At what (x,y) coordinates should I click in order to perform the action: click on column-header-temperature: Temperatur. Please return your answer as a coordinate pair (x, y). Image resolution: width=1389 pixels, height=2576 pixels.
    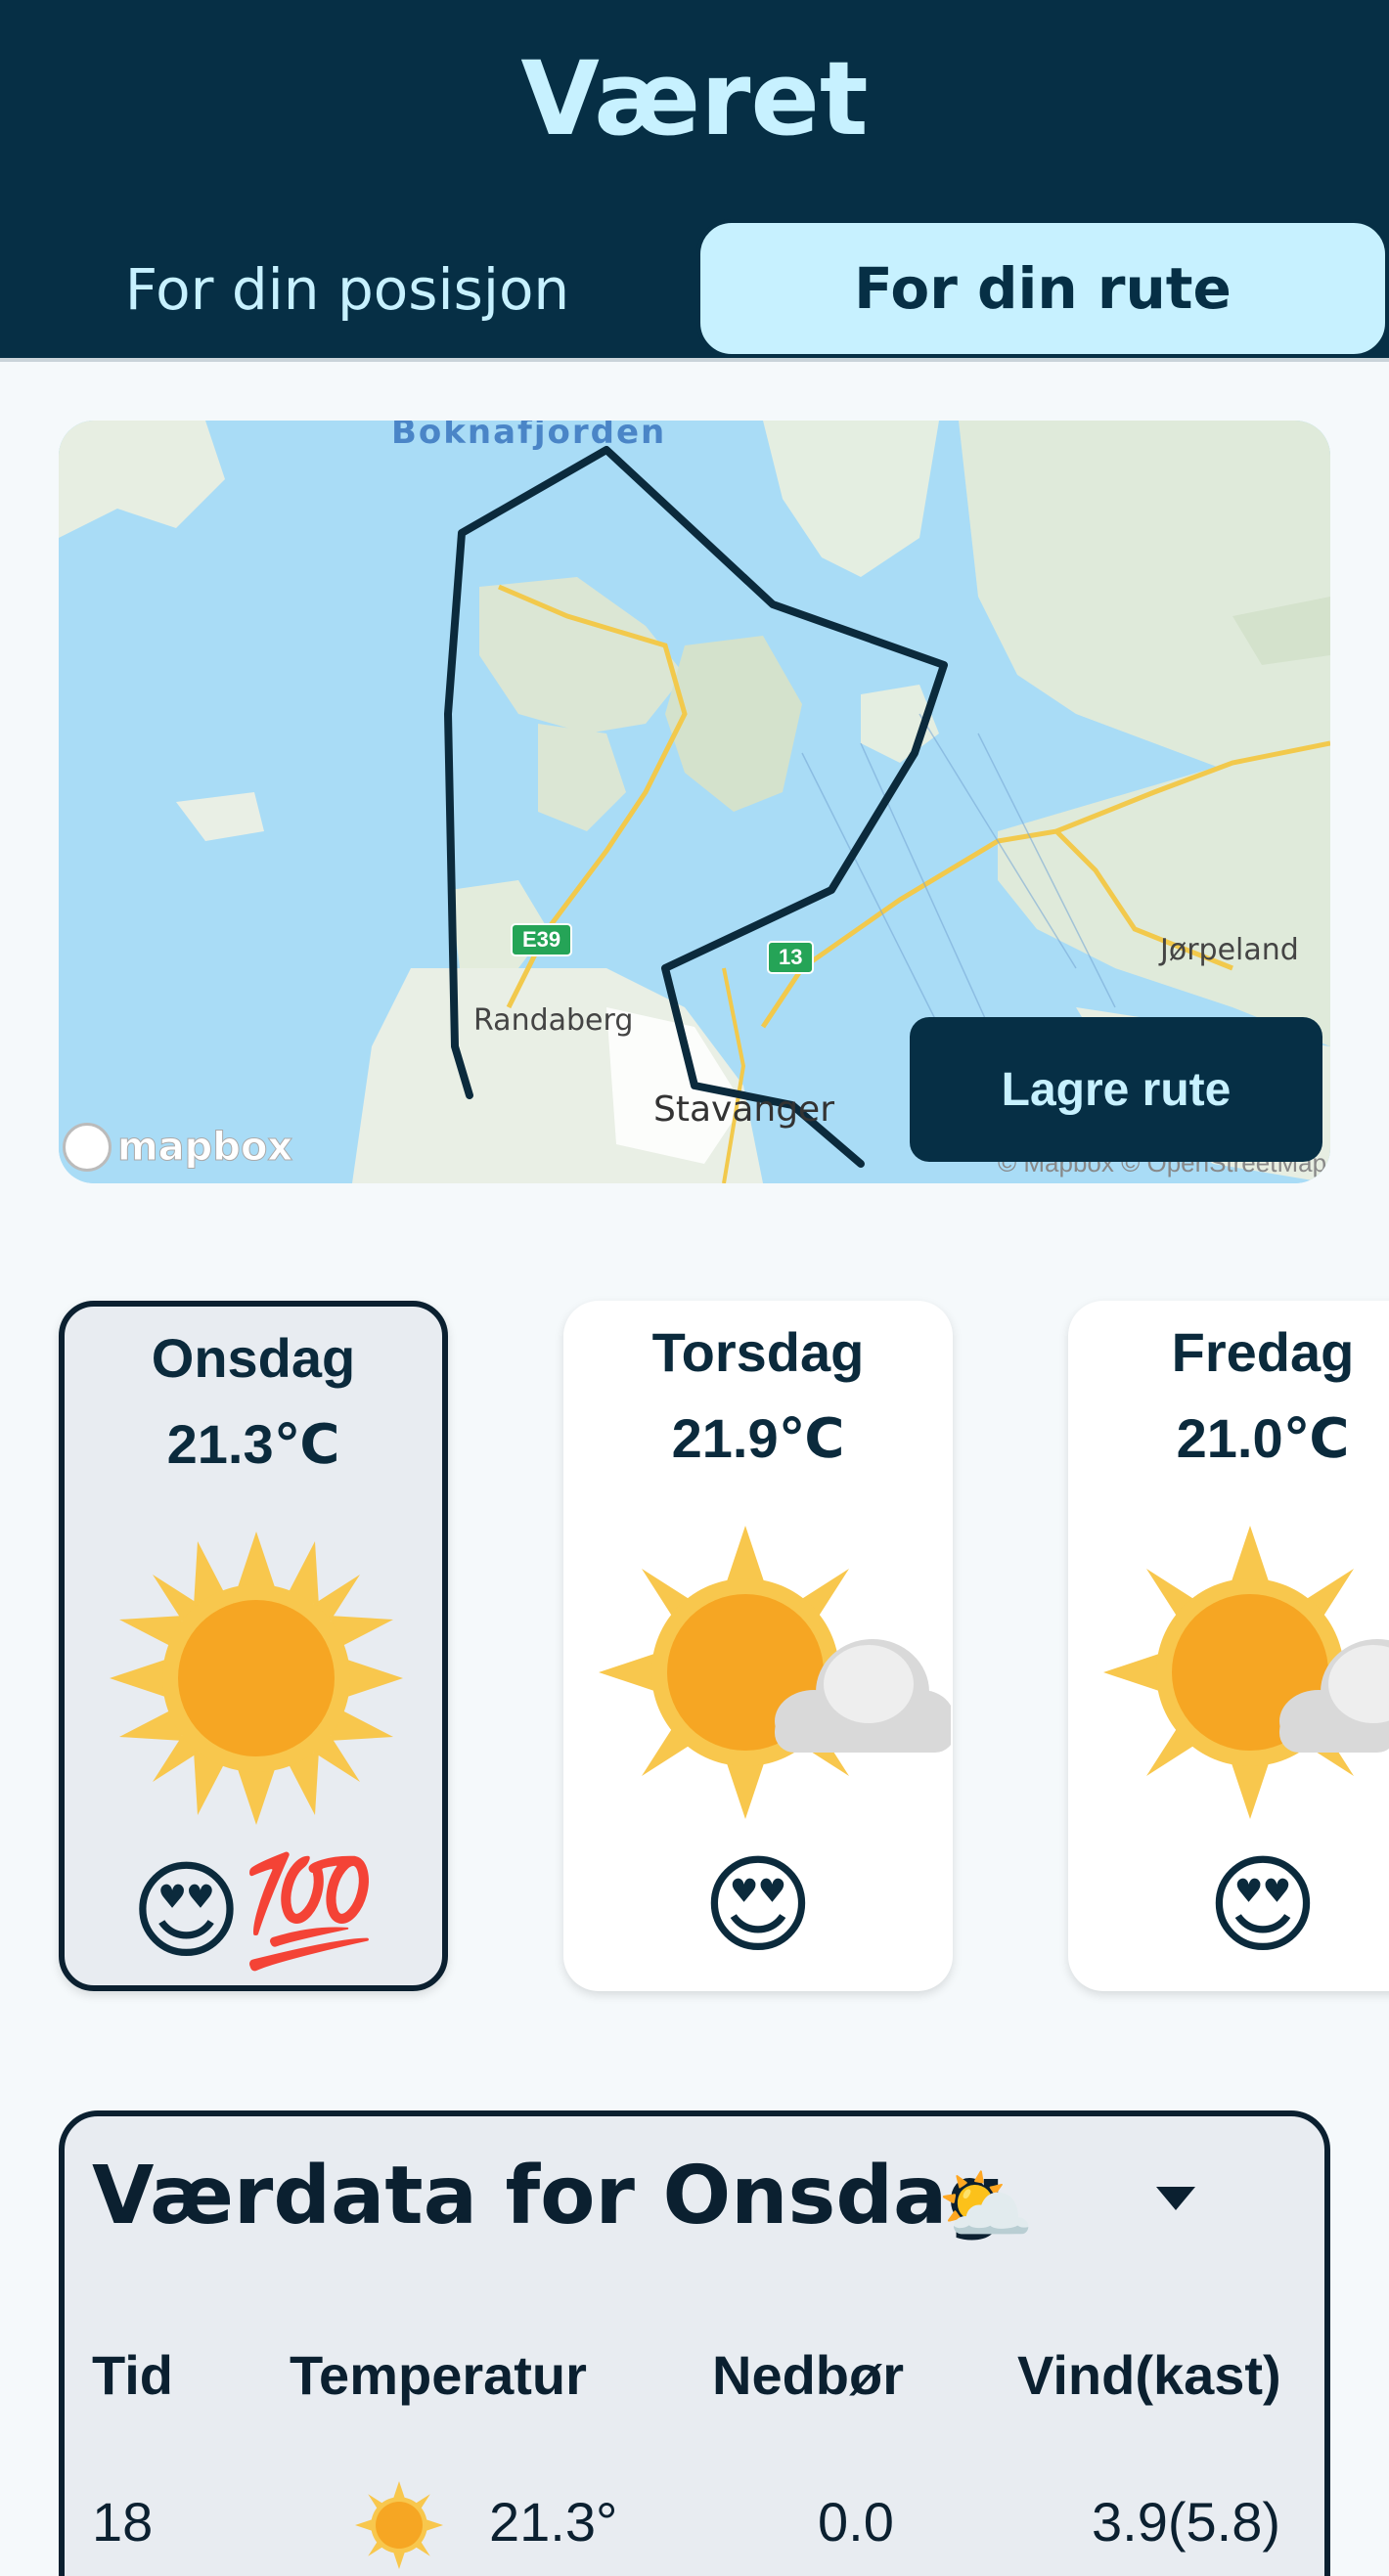
    Looking at the image, I should click on (439, 2375).